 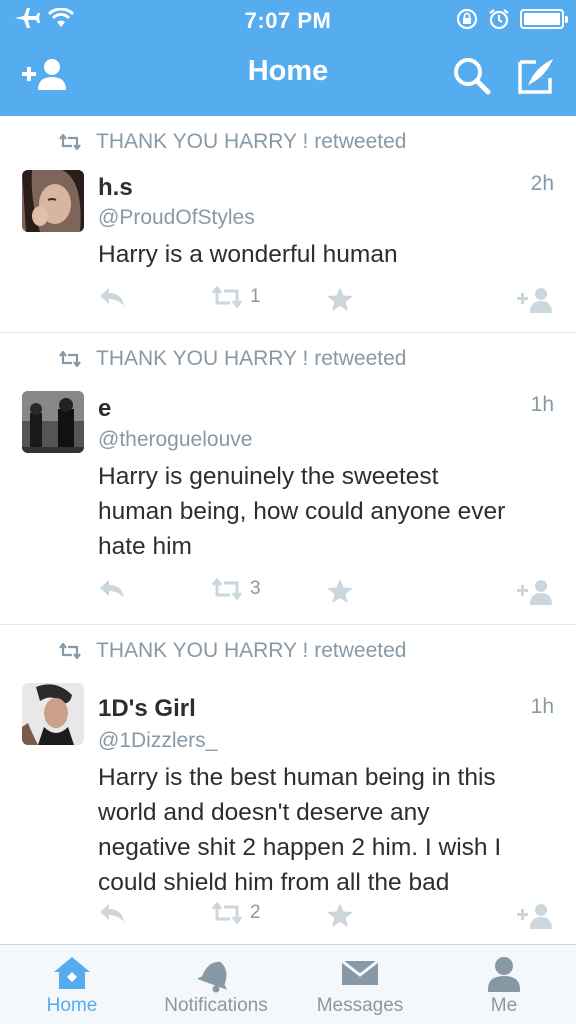 What do you see at coordinates (360, 972) in the screenshot?
I see `envelope-icon` at bounding box center [360, 972].